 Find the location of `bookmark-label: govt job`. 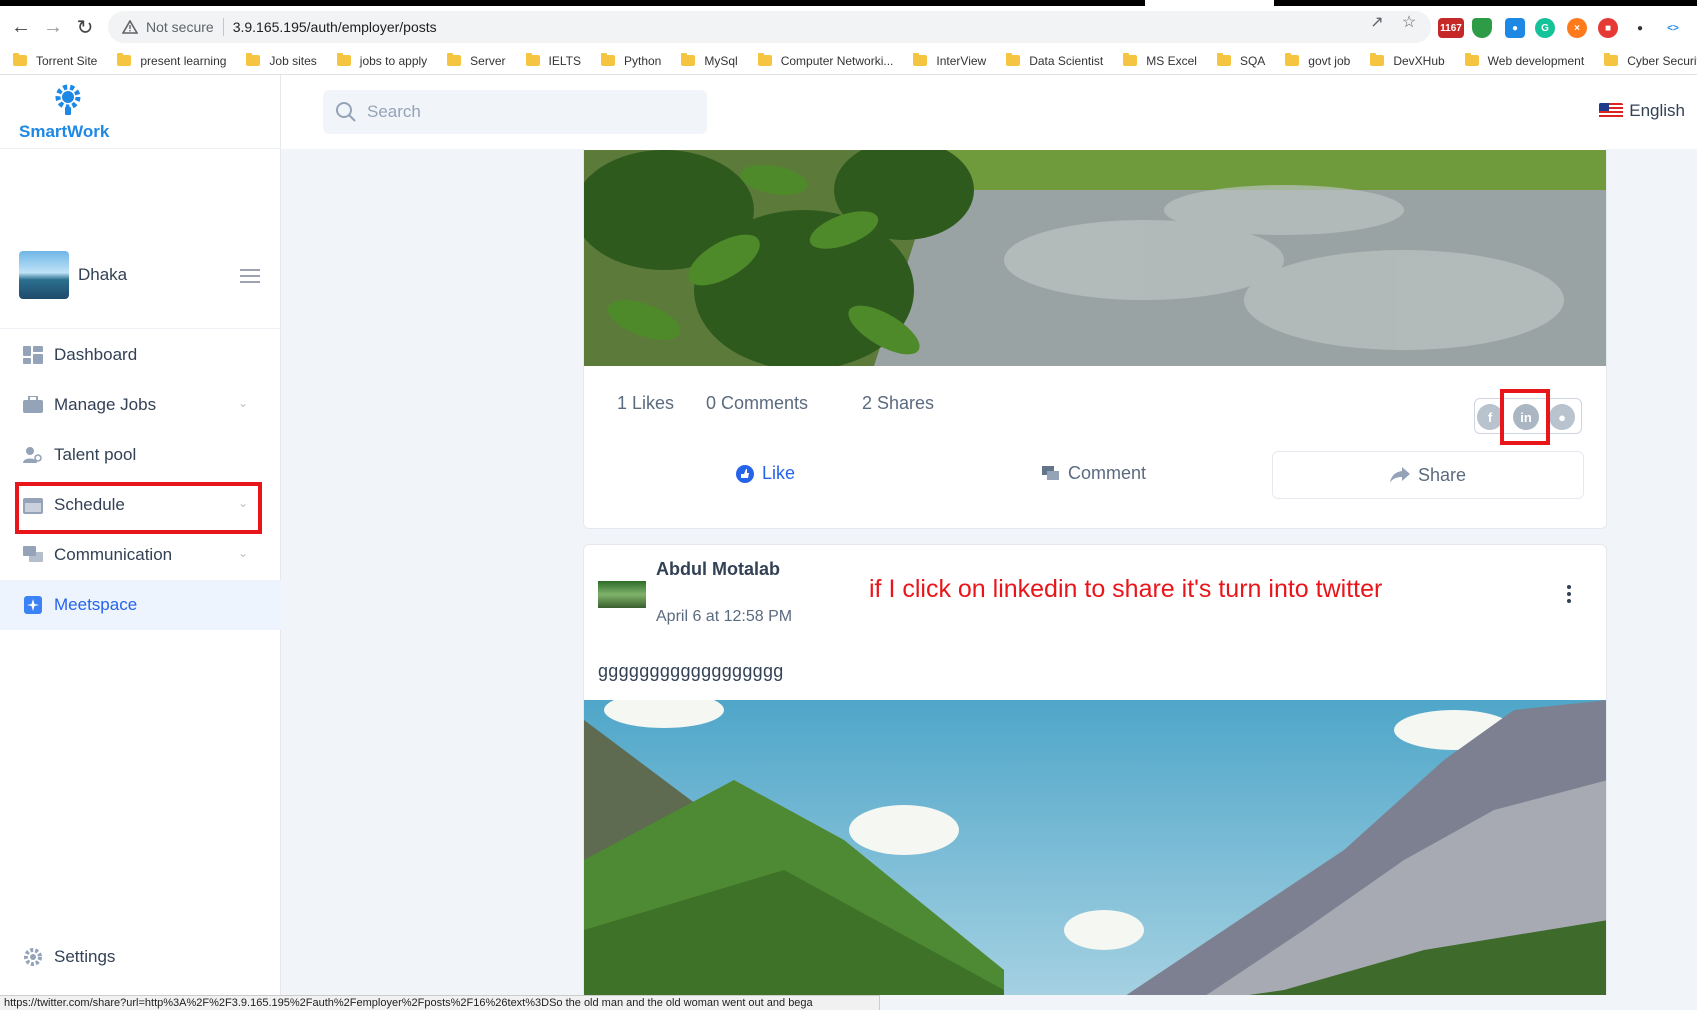

bookmark-label: govt job is located at coordinates (1329, 60).